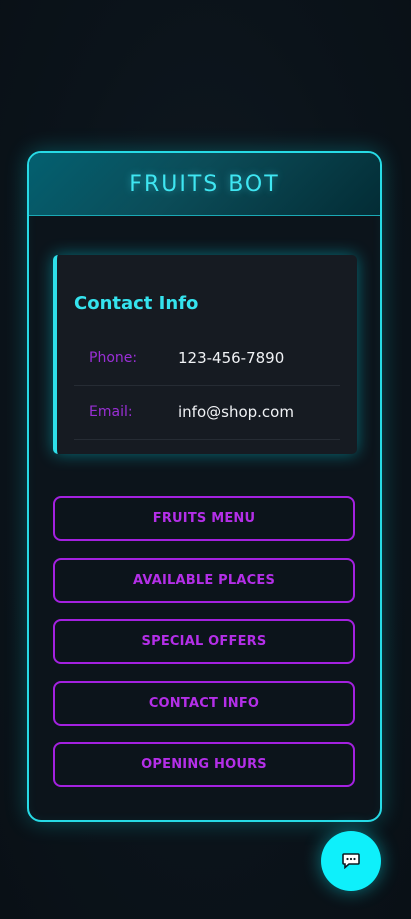  What do you see at coordinates (231, 358) in the screenshot?
I see `phone-value: 123-456-7890` at bounding box center [231, 358].